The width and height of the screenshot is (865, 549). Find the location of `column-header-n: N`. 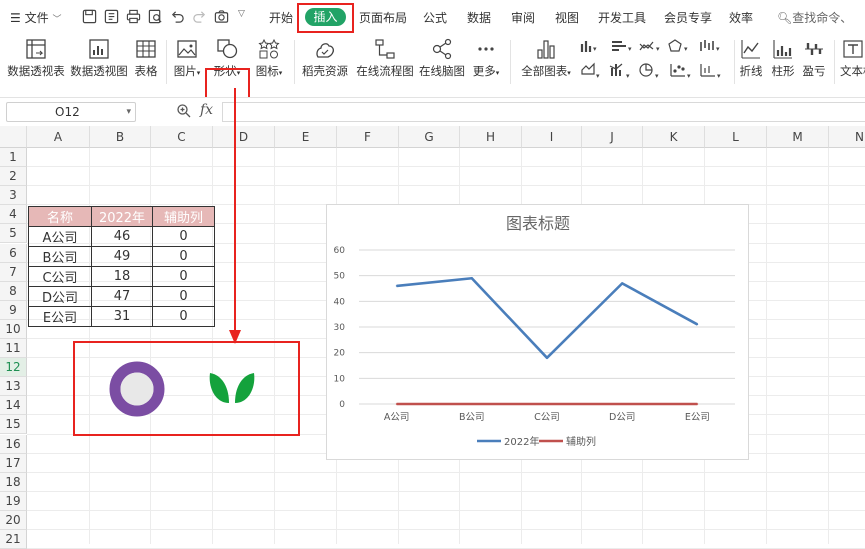

column-header-n: N is located at coordinates (847, 137).